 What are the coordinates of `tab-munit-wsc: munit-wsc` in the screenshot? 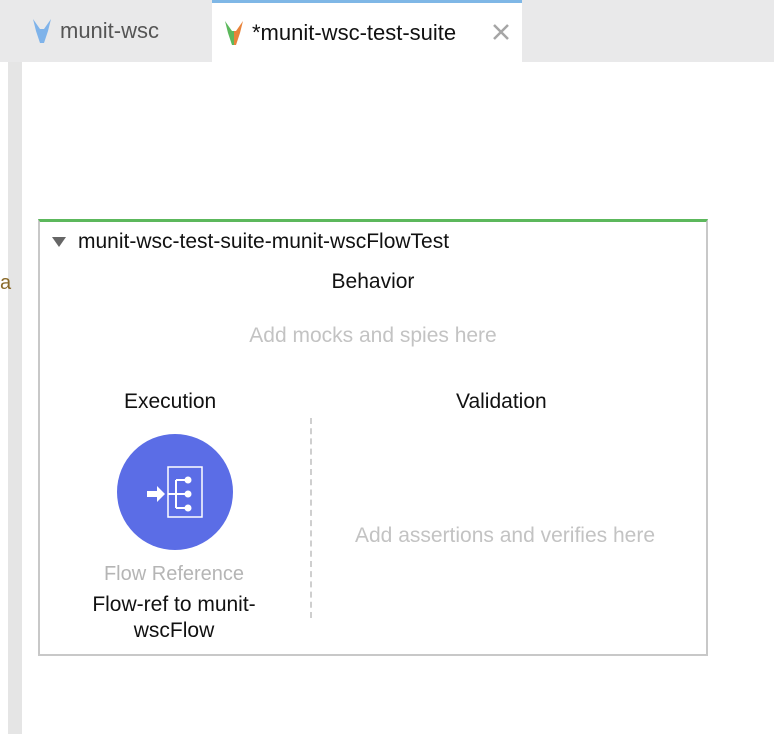 It's located at (106, 31).